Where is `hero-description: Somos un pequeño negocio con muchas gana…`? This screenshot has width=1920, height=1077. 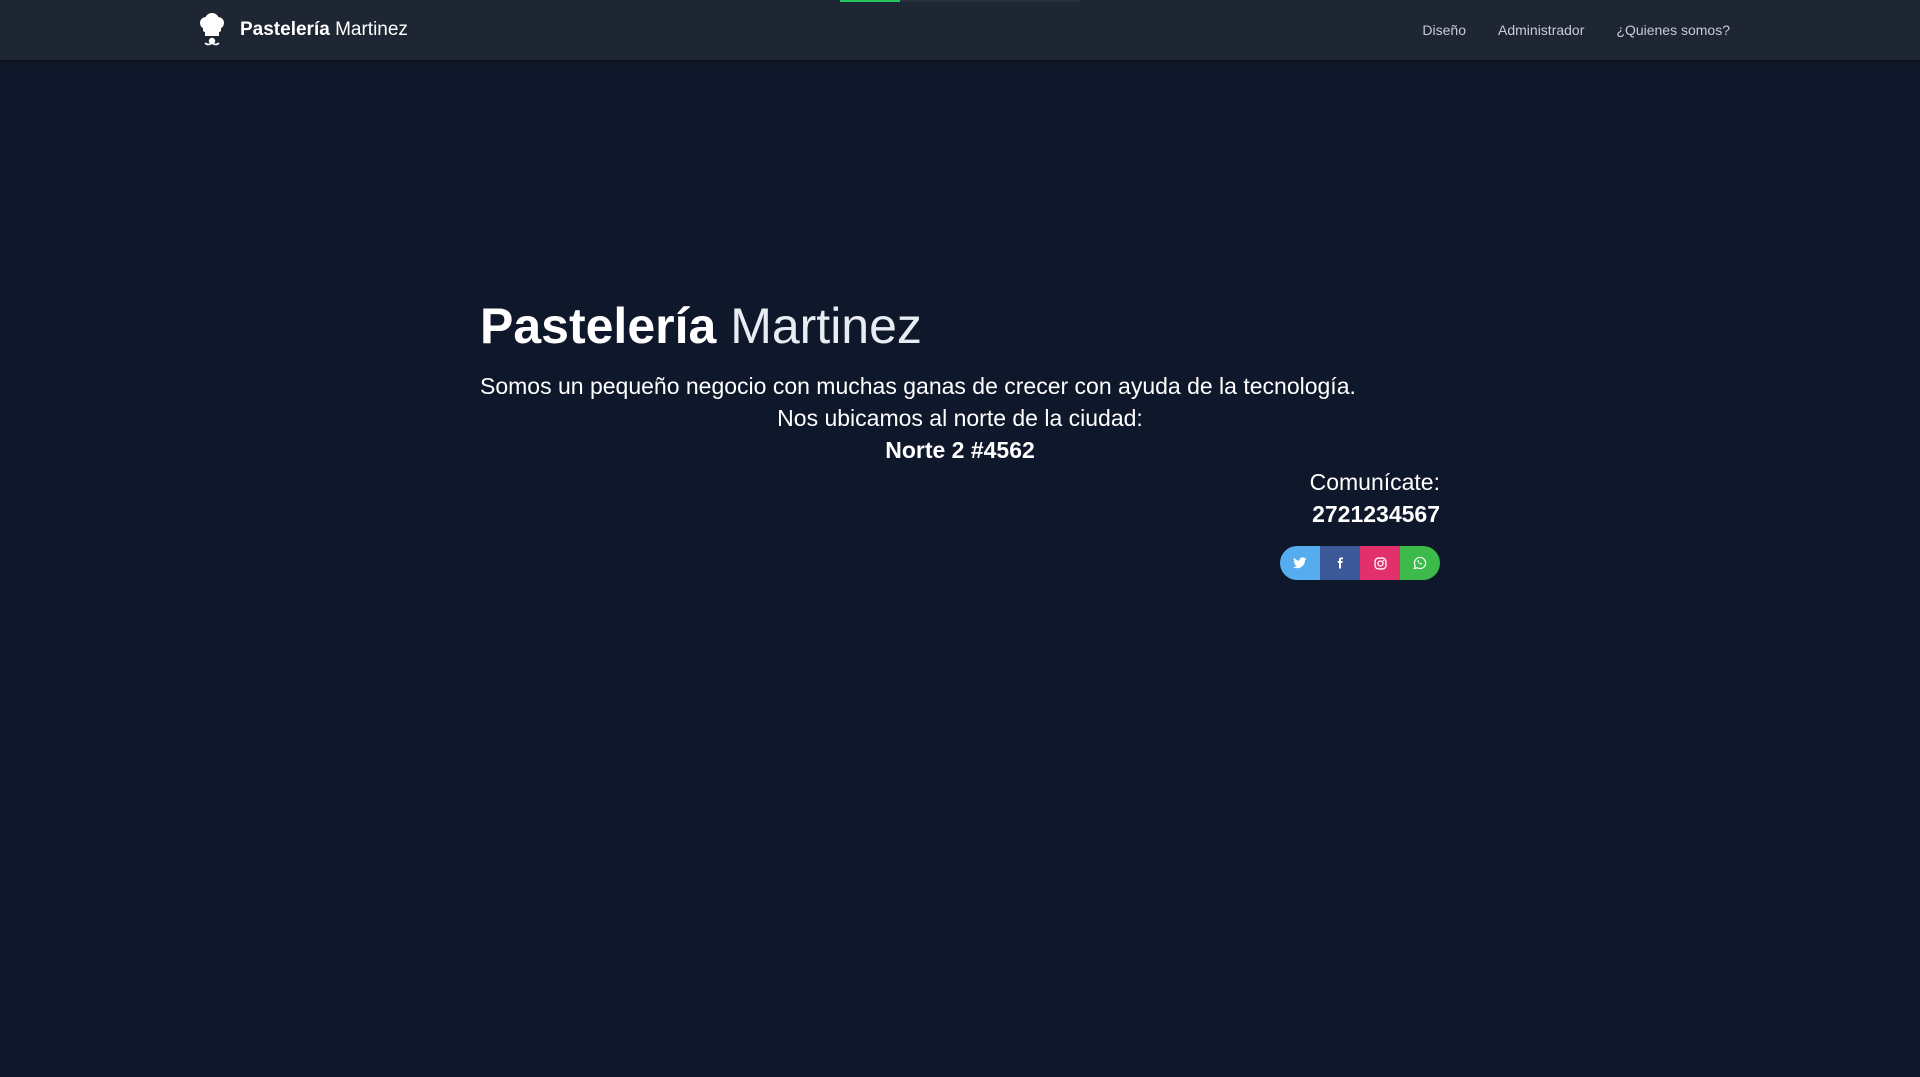 hero-description: Somos un pequeño negocio con muchas gana… is located at coordinates (918, 386).